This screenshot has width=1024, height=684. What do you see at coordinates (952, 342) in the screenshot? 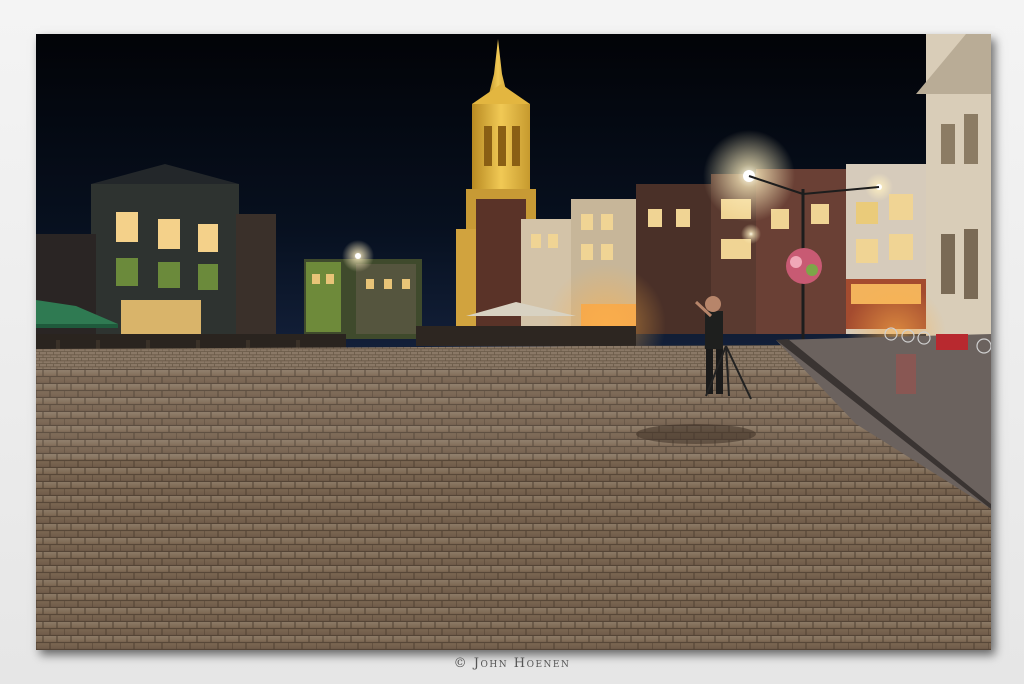
I see `scooter` at bounding box center [952, 342].